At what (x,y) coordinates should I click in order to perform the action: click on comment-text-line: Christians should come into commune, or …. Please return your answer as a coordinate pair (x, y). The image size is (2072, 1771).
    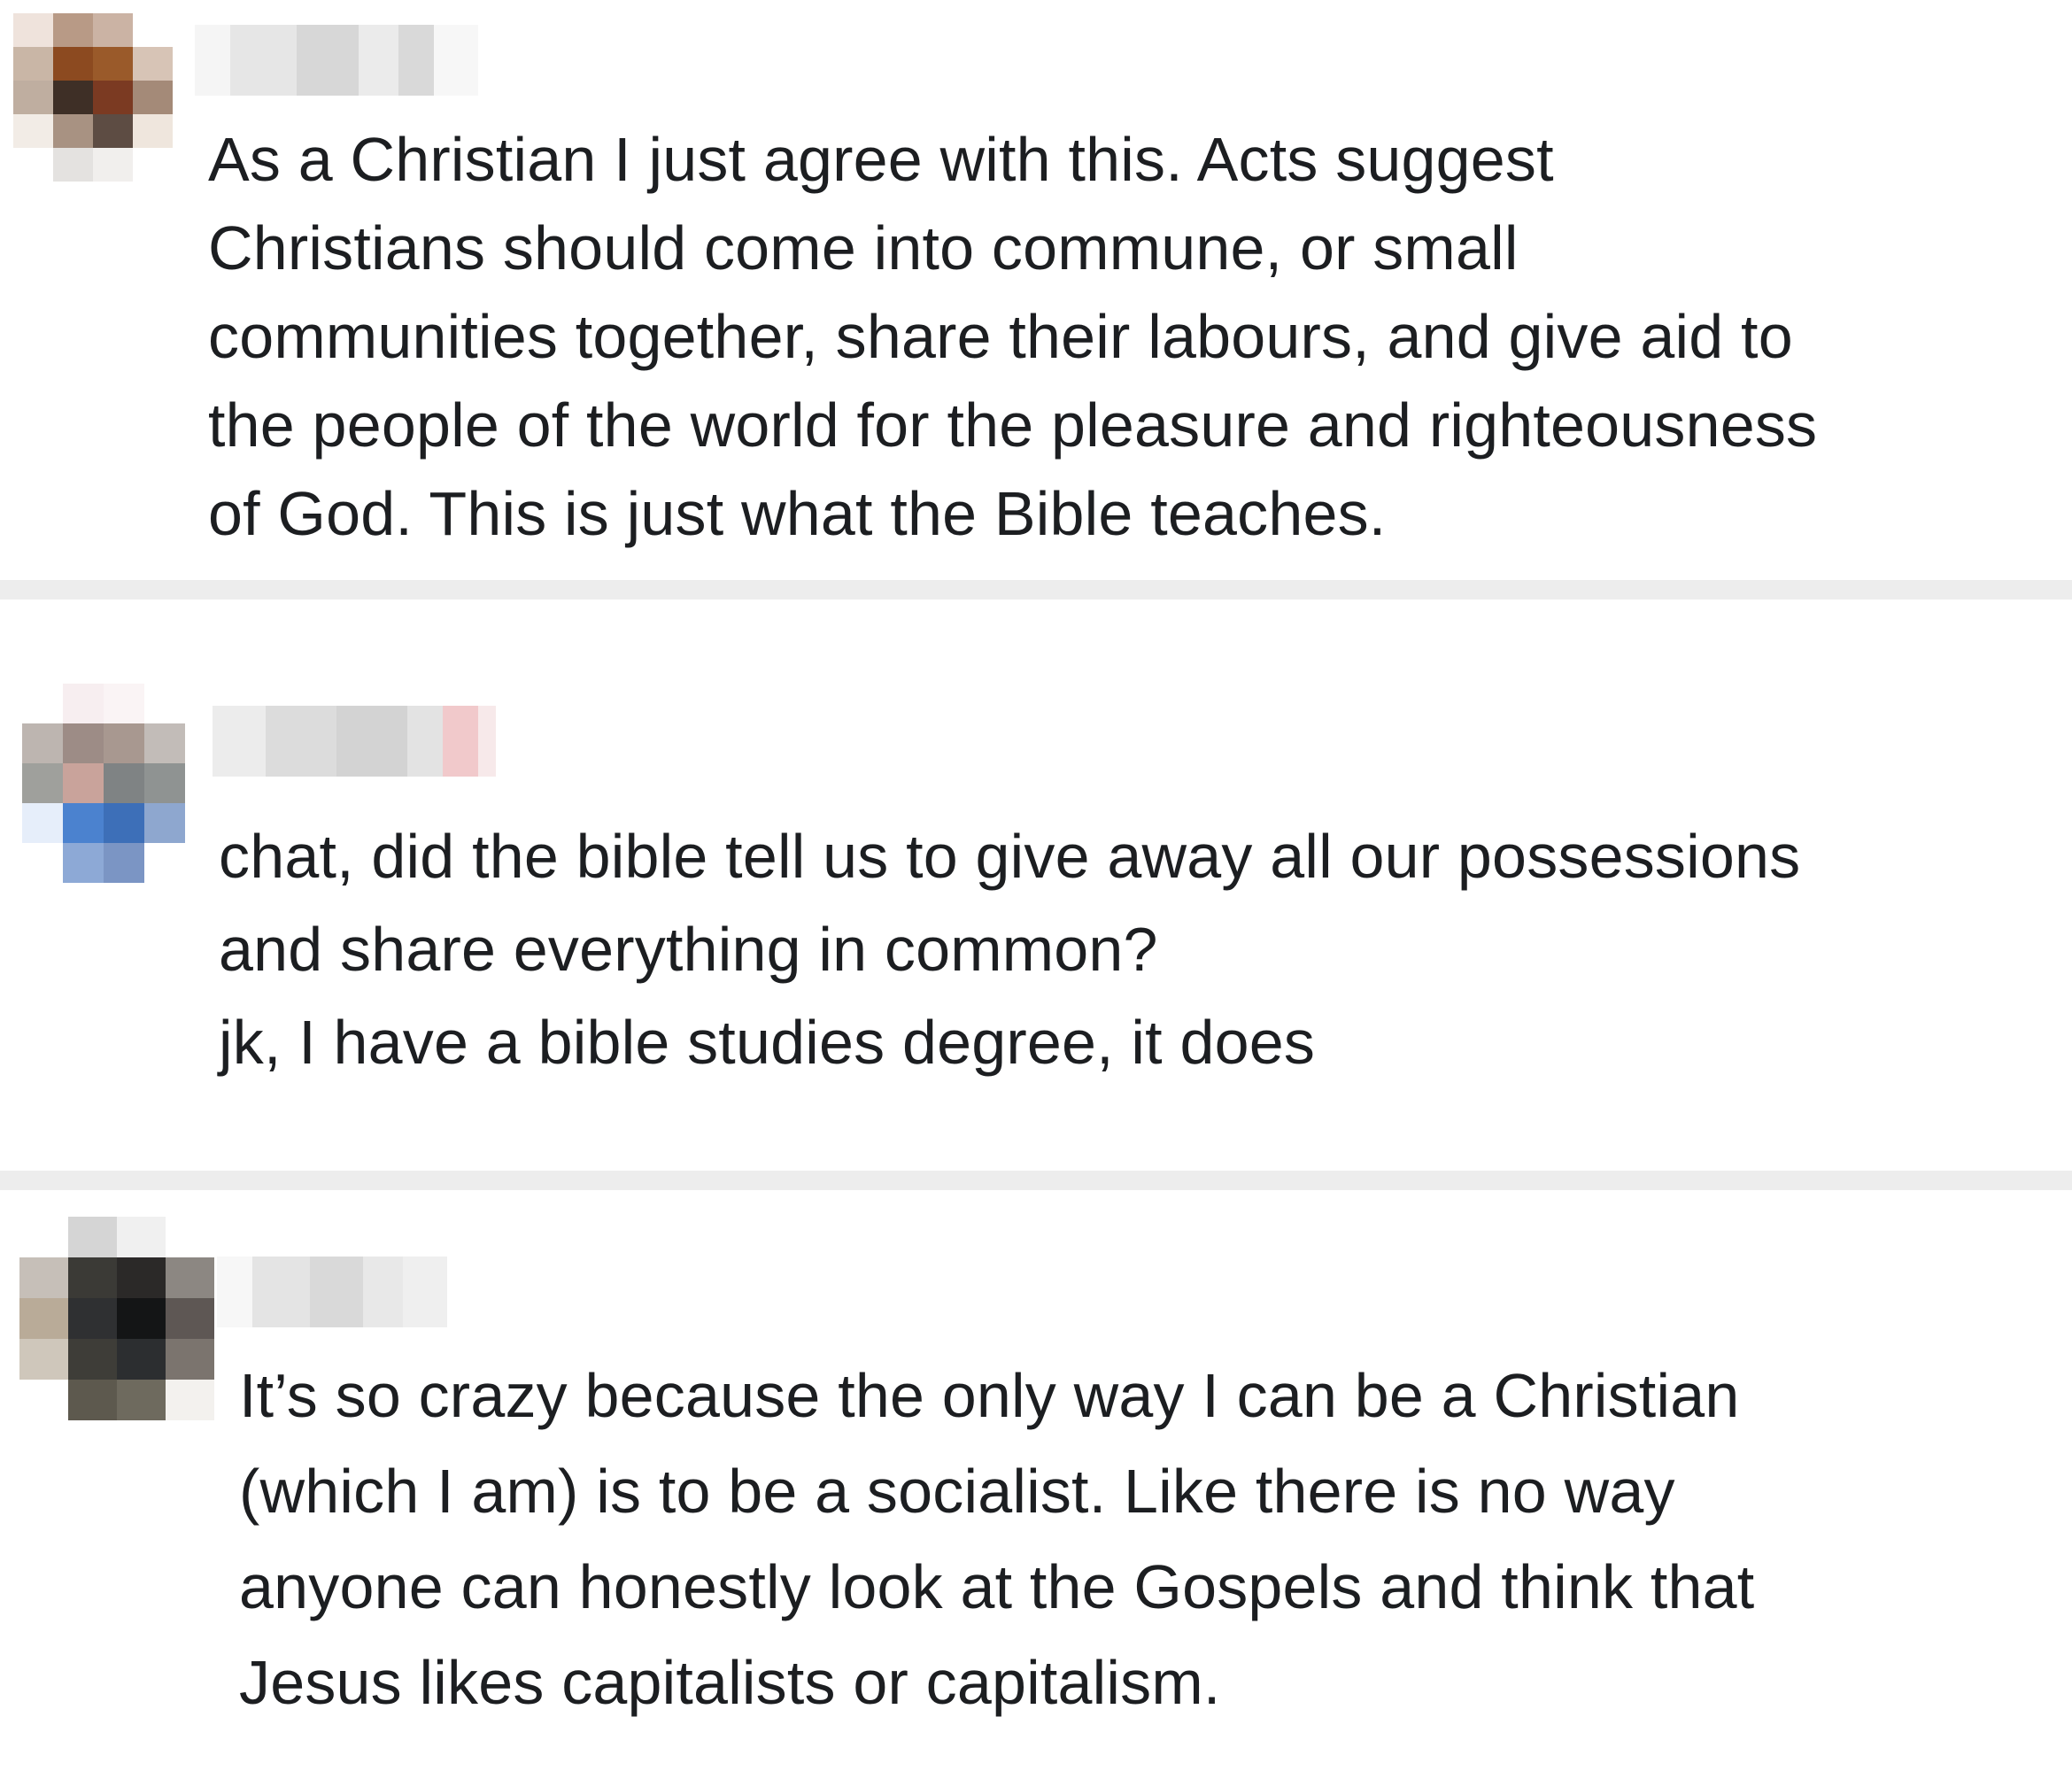
    Looking at the image, I should click on (863, 247).